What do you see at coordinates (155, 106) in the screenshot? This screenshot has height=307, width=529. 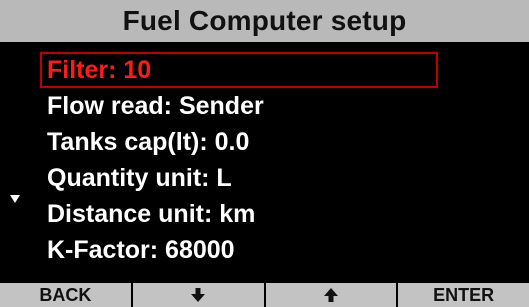 I see `menu-item-flow-read: Flow read: Sender` at bounding box center [155, 106].